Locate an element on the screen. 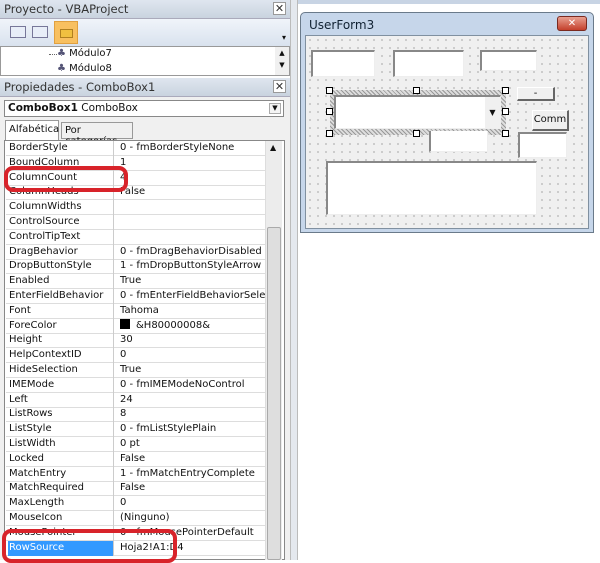  property-value: 1 - fmDropButtonStyleArrow is located at coordinates (189, 267).